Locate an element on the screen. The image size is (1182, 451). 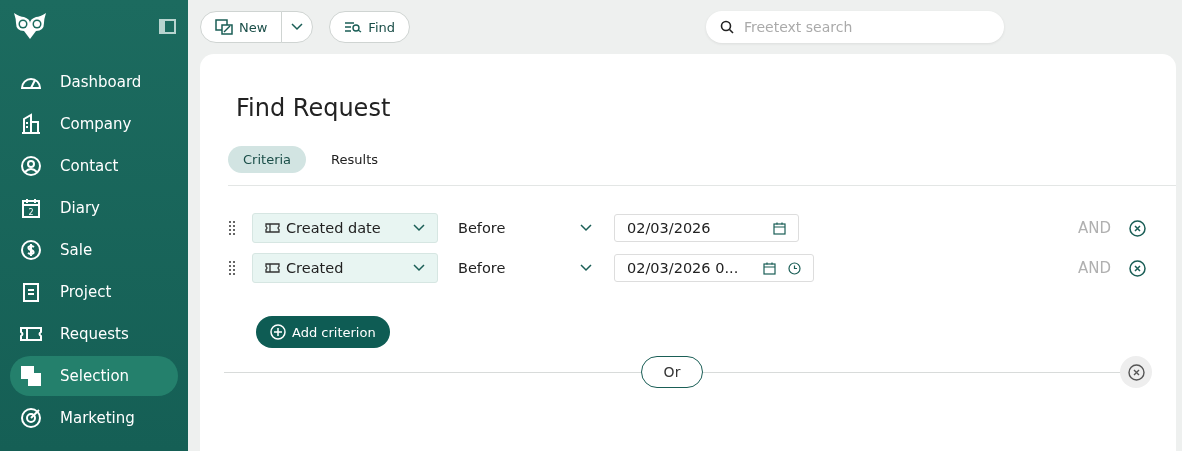
nav-item: Project is located at coordinates (94, 292).